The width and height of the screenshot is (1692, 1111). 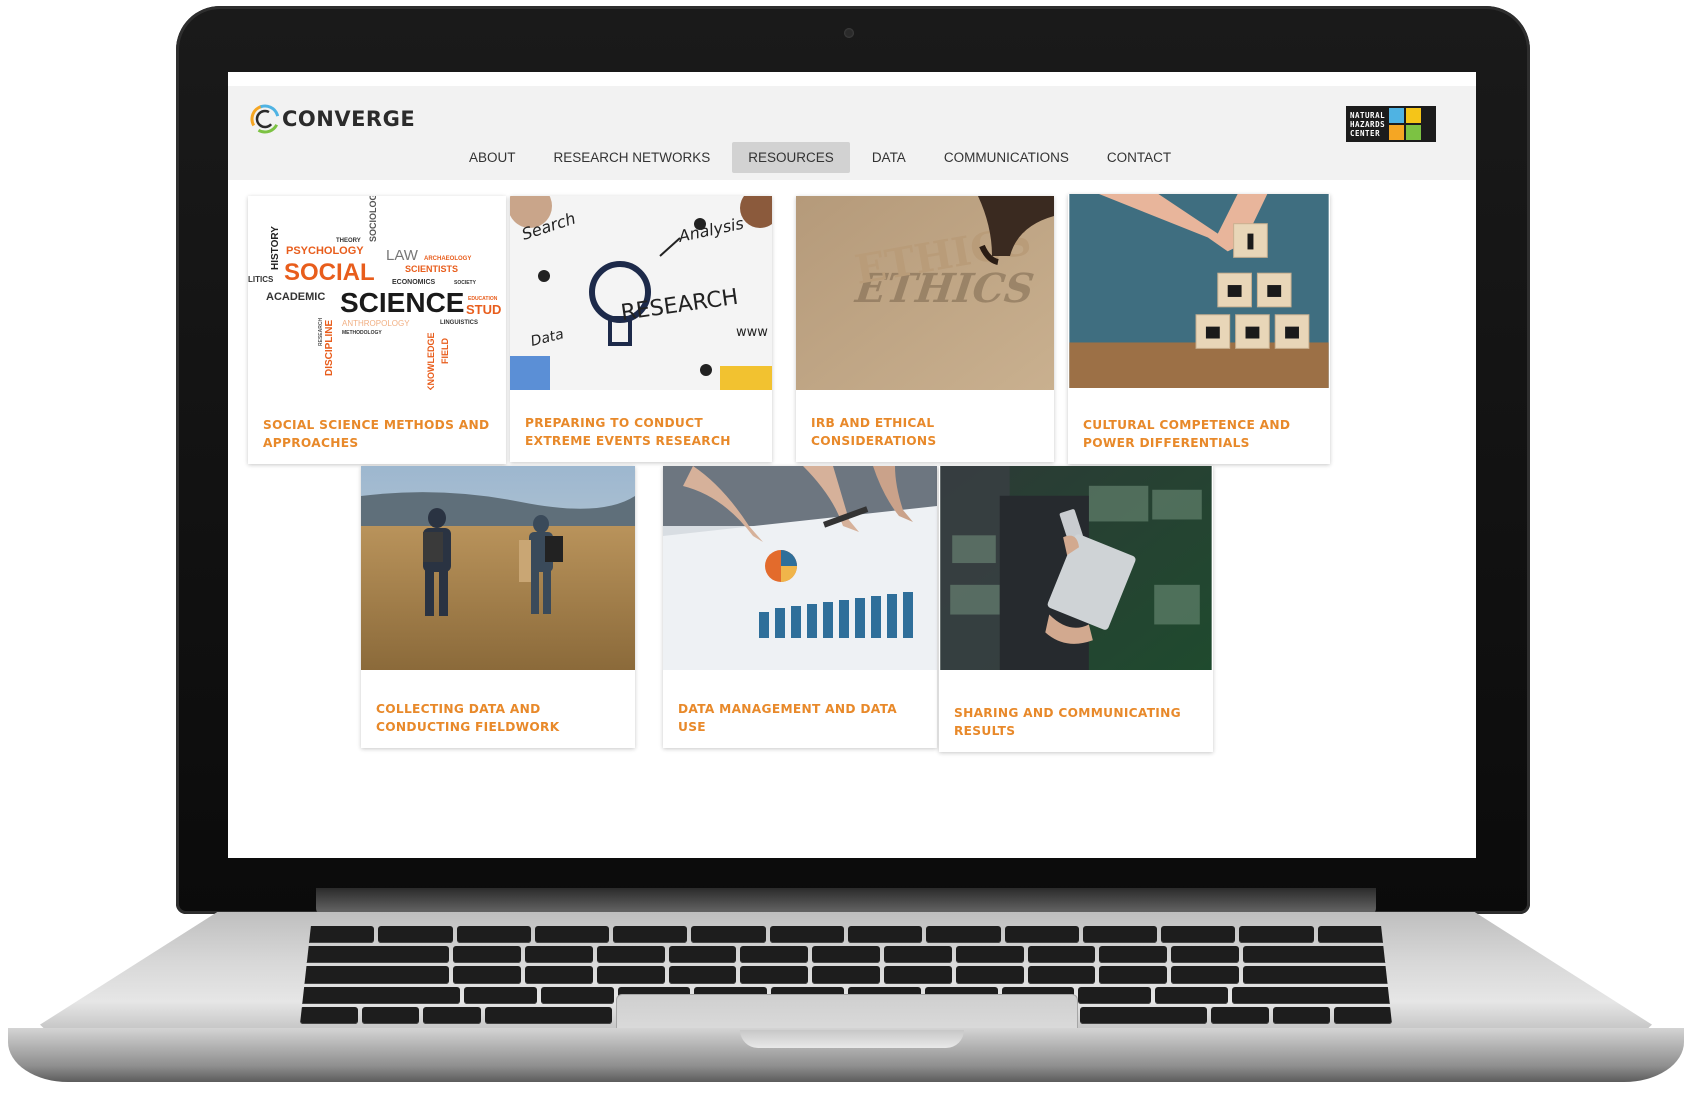 I want to click on charts-on-table-image, so click(x=800, y=568).